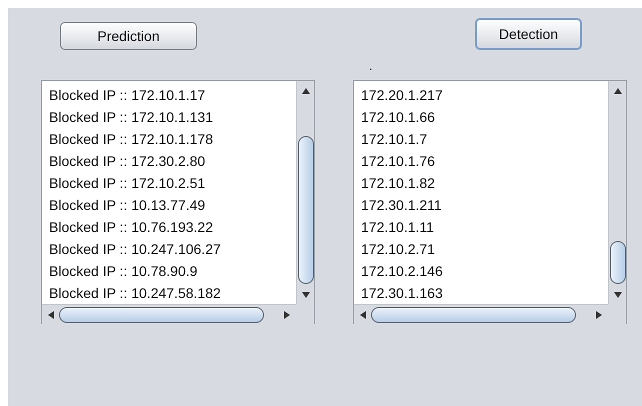  I want to click on detection-button: Detection, so click(528, 34).